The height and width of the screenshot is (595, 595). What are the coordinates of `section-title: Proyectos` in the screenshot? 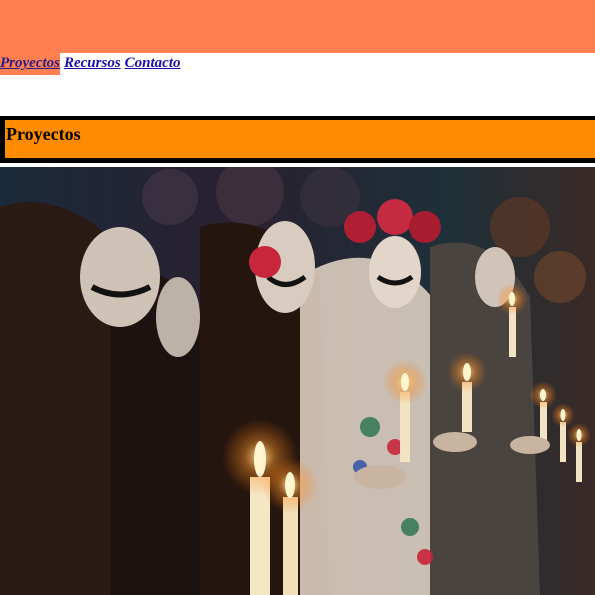 It's located at (43, 134).